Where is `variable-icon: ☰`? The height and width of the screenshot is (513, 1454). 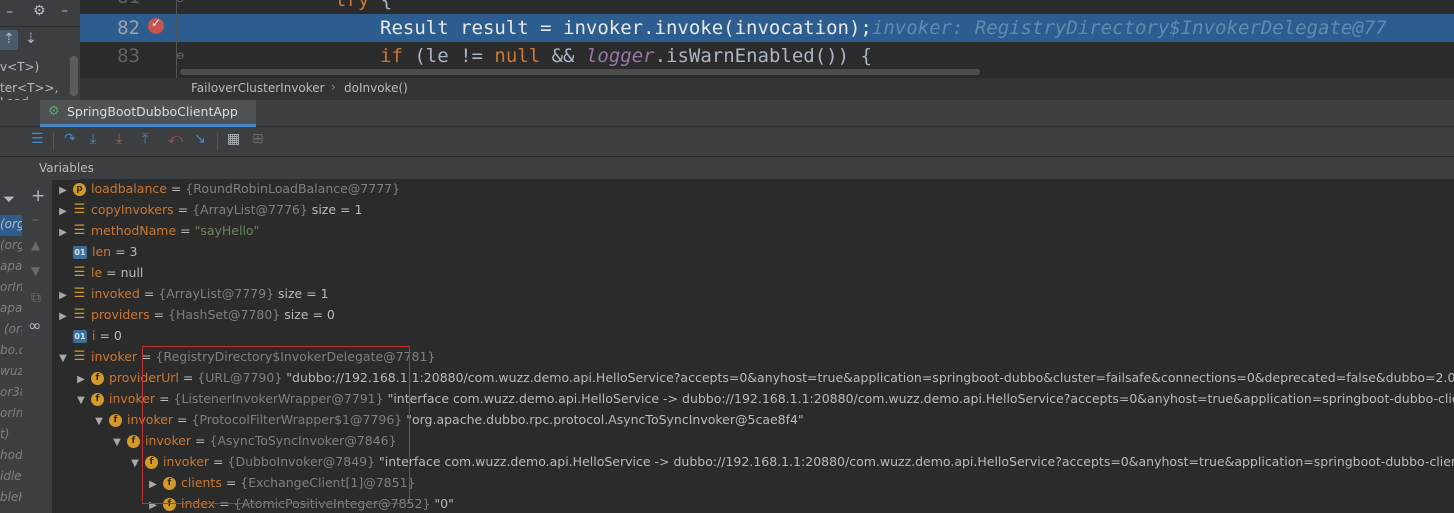
variable-icon: ☰ is located at coordinates (79, 209).